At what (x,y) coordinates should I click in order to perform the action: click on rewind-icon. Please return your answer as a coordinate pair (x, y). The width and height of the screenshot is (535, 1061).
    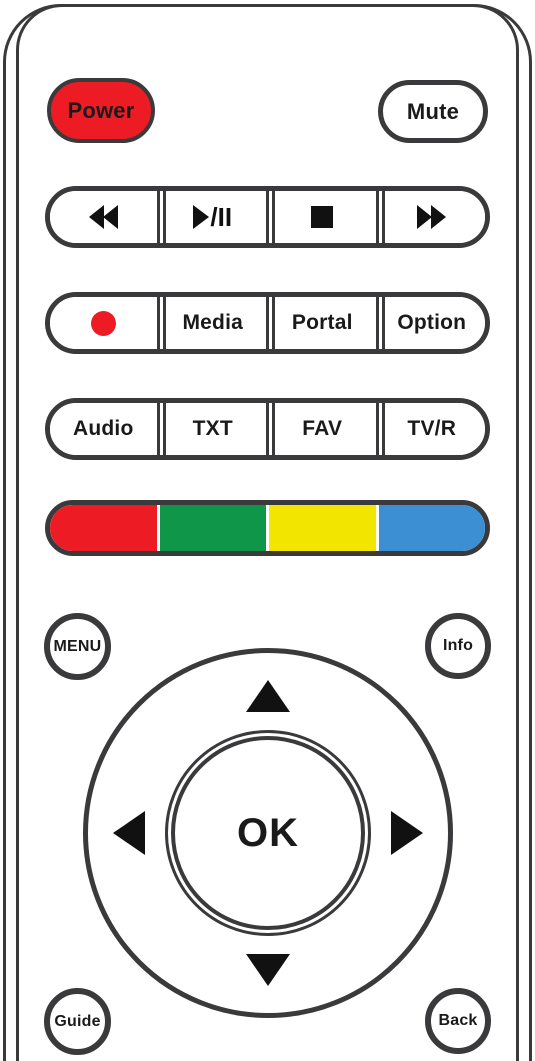
    Looking at the image, I should click on (103, 217).